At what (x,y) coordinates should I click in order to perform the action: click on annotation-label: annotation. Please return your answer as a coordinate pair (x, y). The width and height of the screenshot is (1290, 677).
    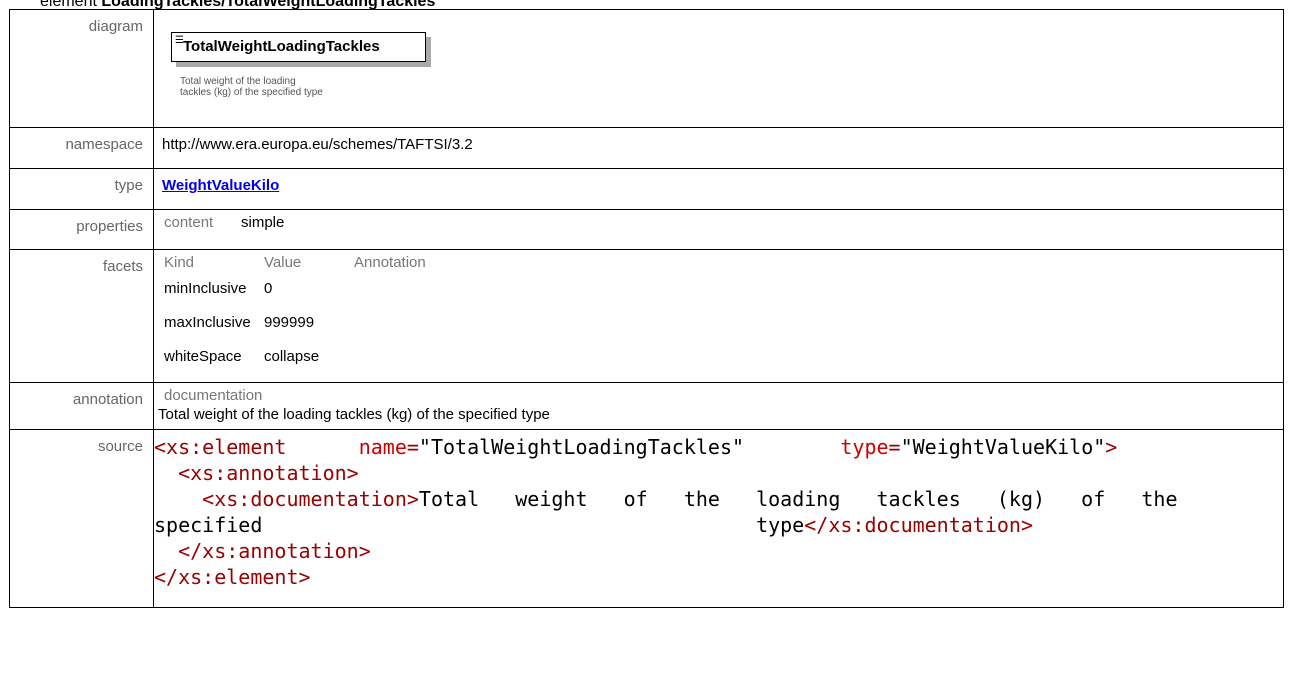
    Looking at the image, I should click on (81, 406).